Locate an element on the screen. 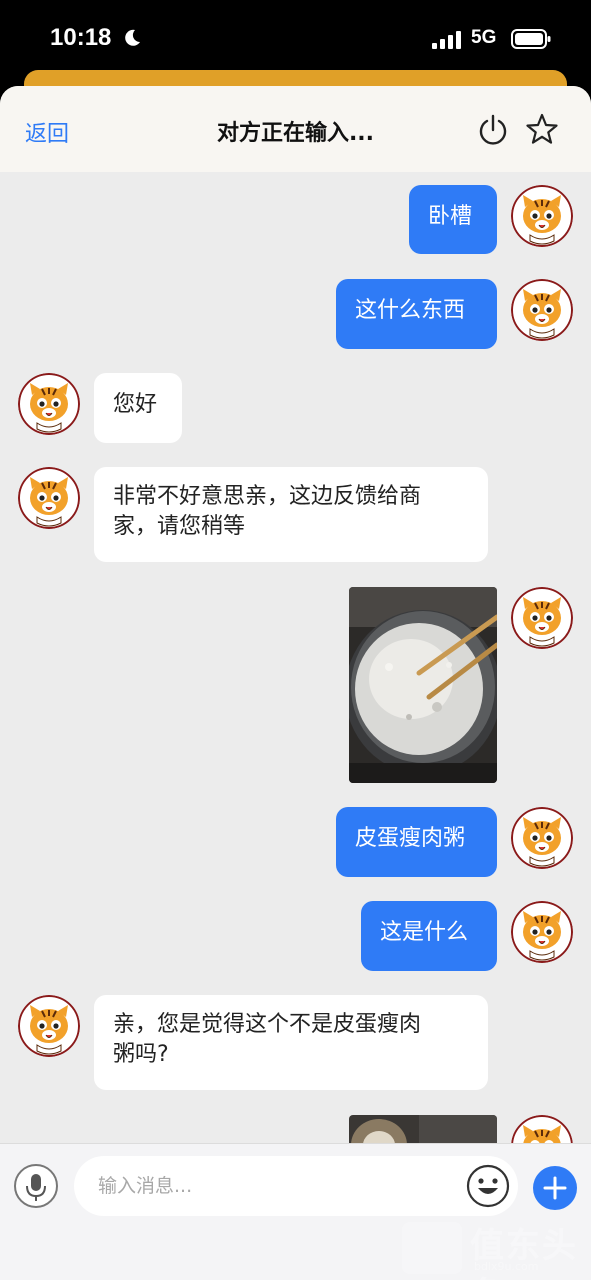  emoji-button is located at coordinates (488, 1186).